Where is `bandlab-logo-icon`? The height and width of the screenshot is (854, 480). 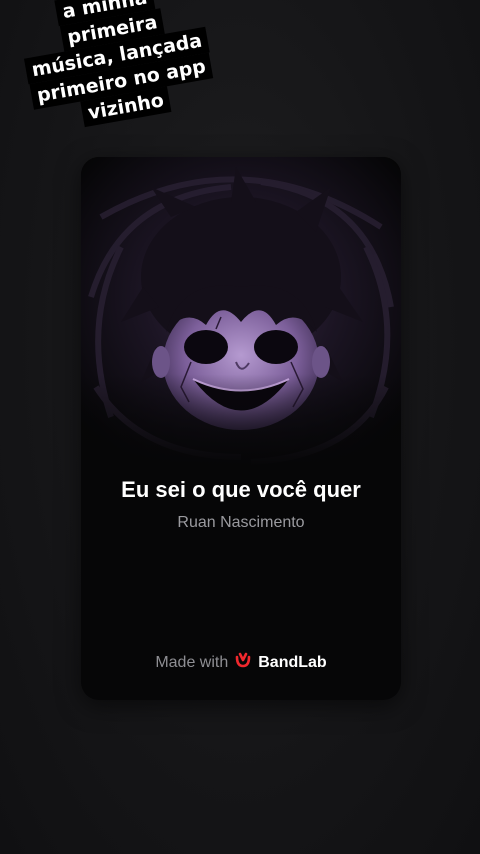 bandlab-logo-icon is located at coordinates (243, 662).